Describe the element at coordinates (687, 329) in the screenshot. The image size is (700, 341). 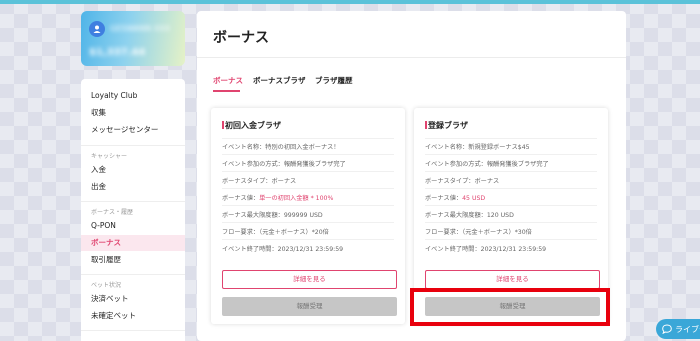
I see `live-chat-label: ライブチ` at that location.